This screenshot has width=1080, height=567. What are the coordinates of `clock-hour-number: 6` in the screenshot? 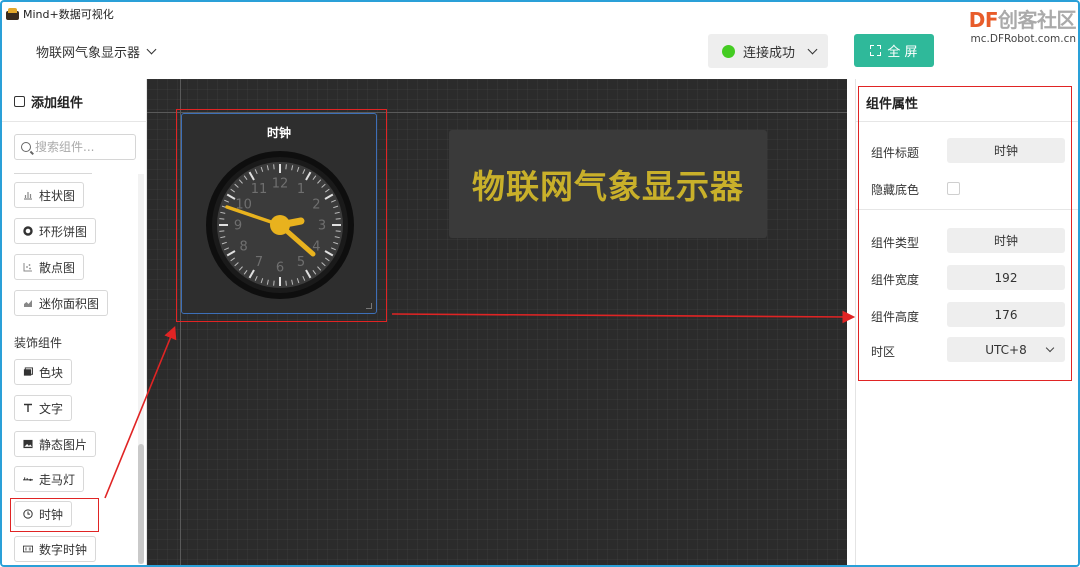 It's located at (280, 268).